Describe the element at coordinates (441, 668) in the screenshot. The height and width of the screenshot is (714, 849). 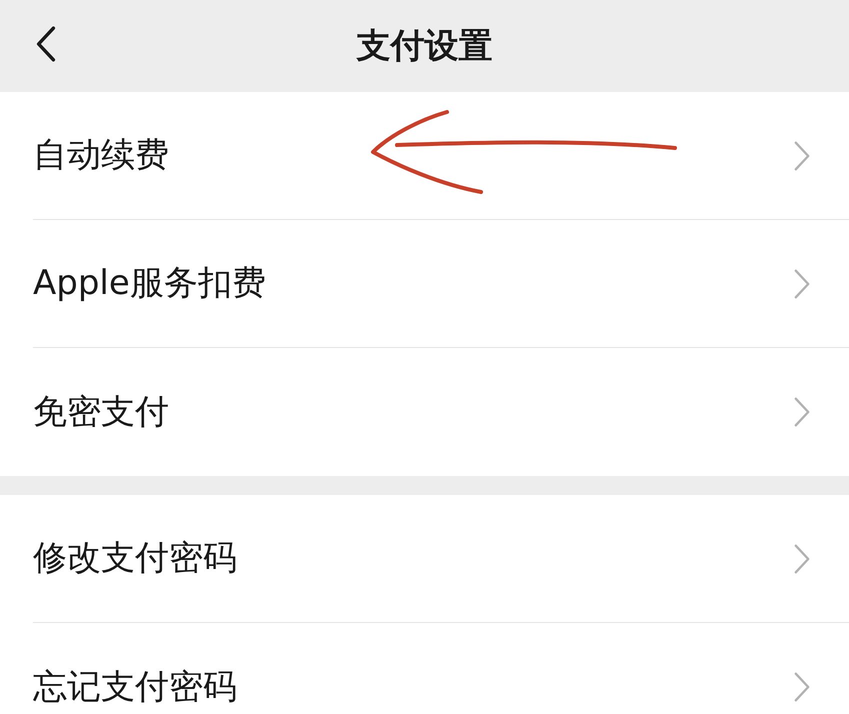
I see `settings-row: 忘记支付密码` at that location.